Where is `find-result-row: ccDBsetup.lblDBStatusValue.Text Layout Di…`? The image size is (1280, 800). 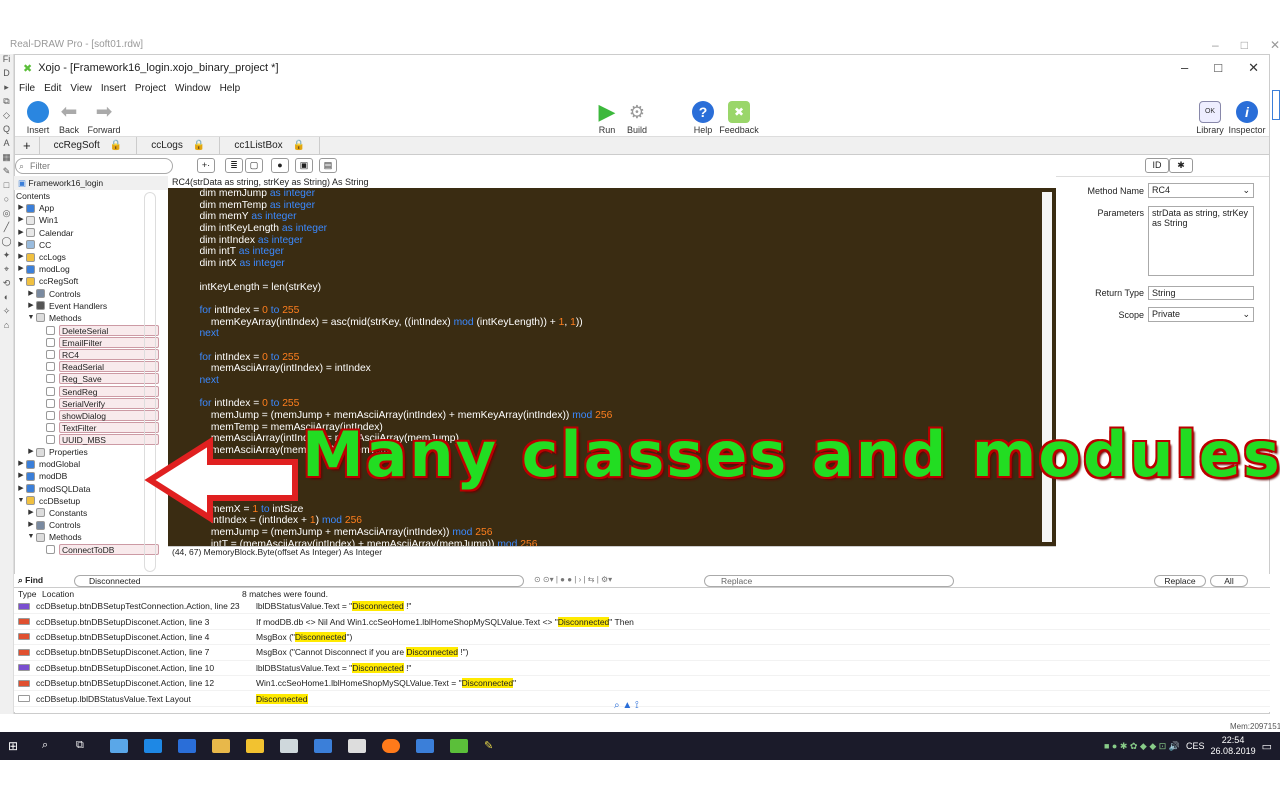
find-result-row: ccDBsetup.lblDBStatusValue.Text Layout Di… is located at coordinates (642, 699).